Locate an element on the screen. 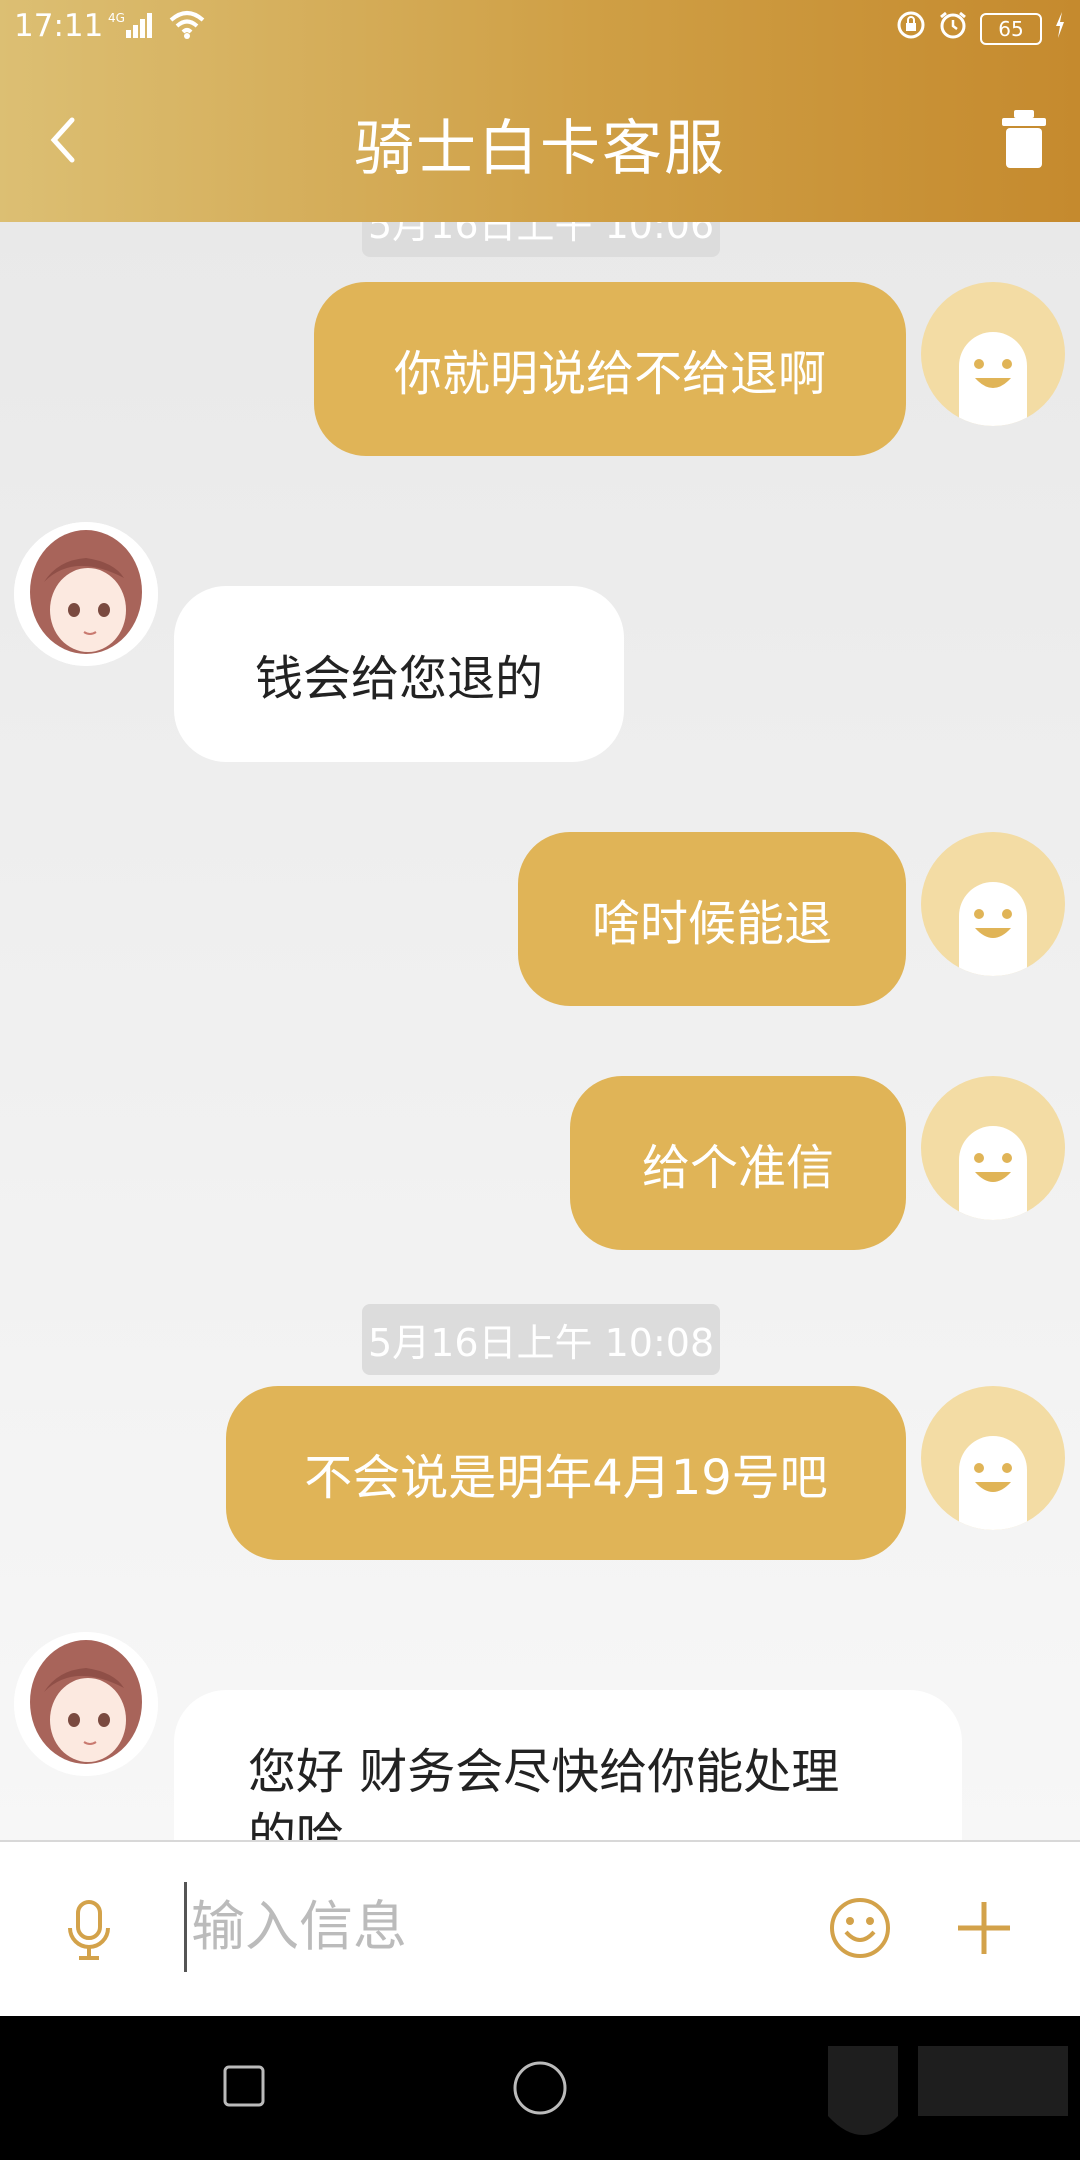  message-bubble-sent: 啥时候能退 is located at coordinates (712, 919).